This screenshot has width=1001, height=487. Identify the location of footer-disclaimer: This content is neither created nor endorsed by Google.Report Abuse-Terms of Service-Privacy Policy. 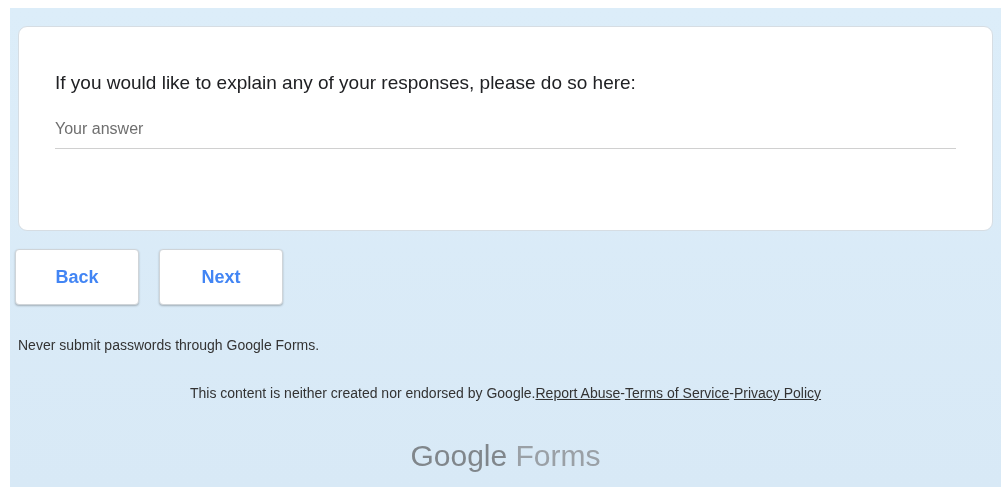
(505, 393).